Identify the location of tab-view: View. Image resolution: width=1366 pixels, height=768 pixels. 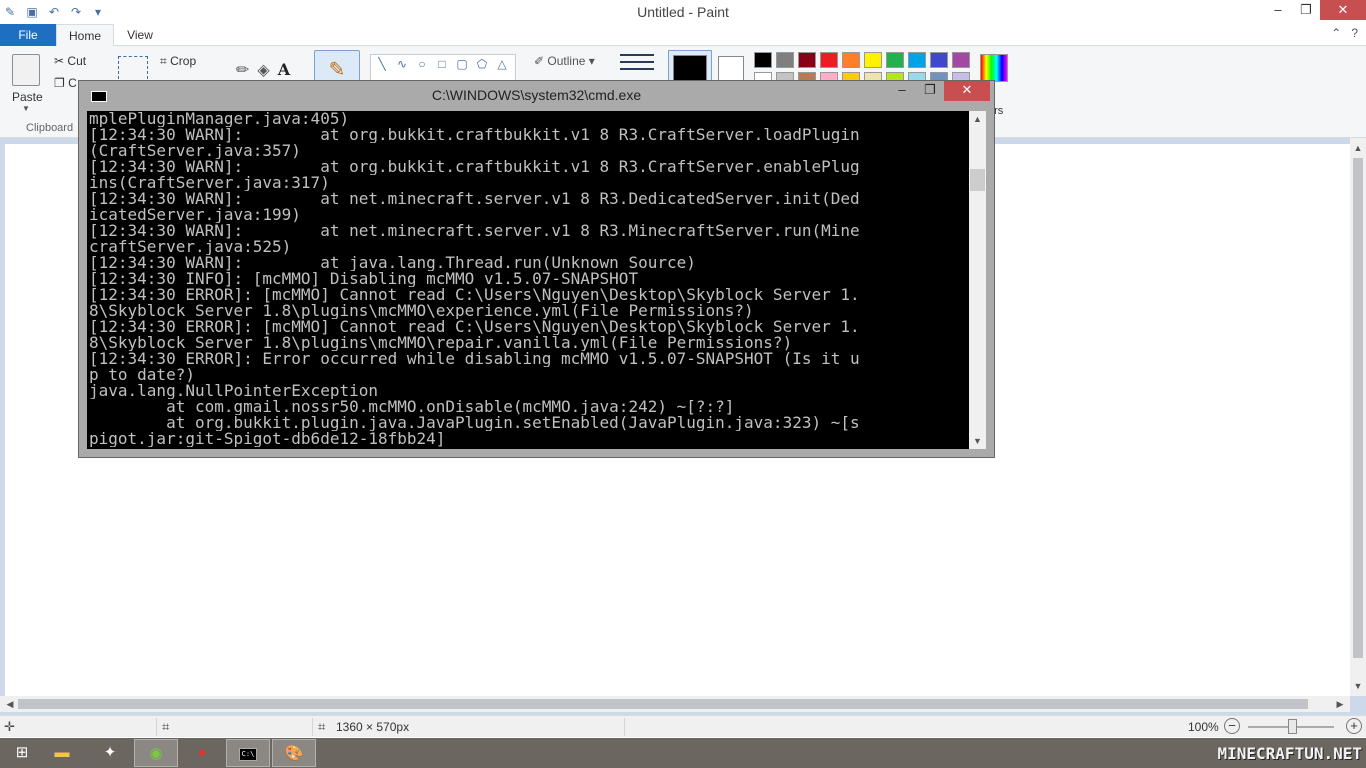
(140, 35).